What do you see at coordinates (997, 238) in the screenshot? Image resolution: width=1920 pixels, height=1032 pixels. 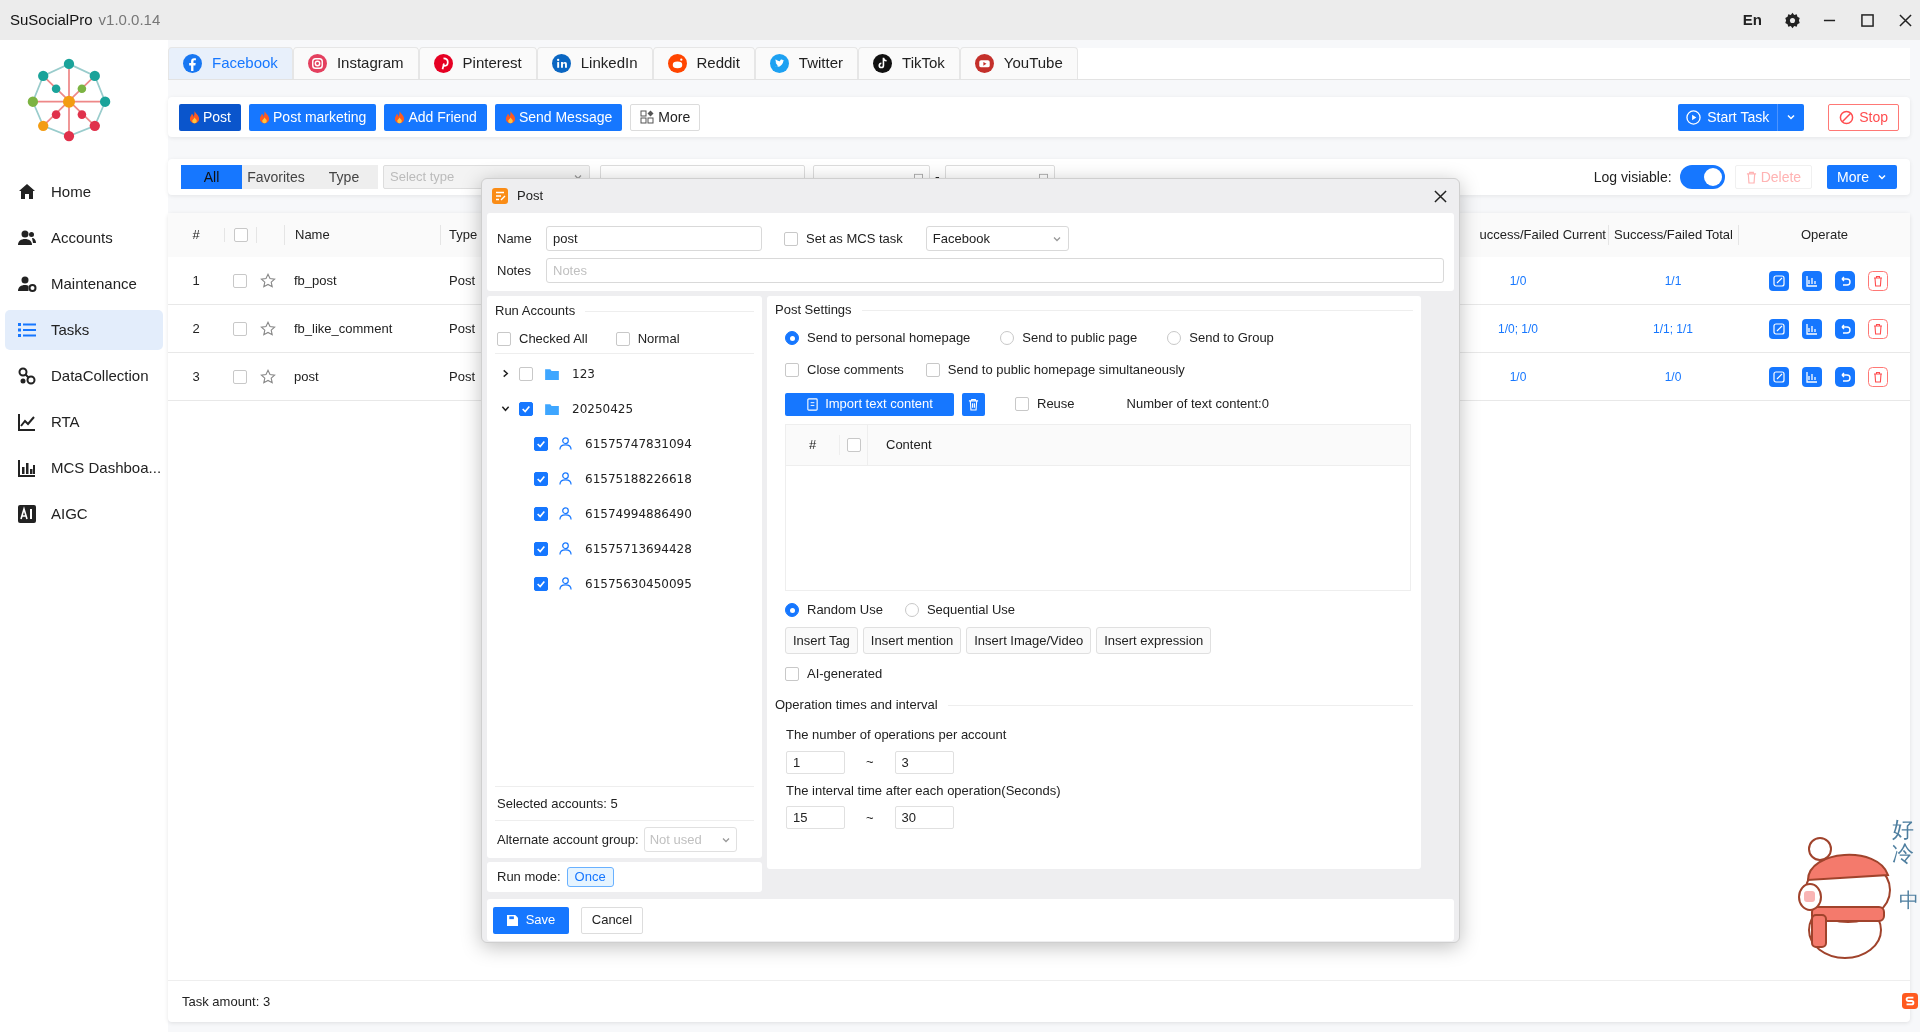 I see `platform-select: Facebook` at bounding box center [997, 238].